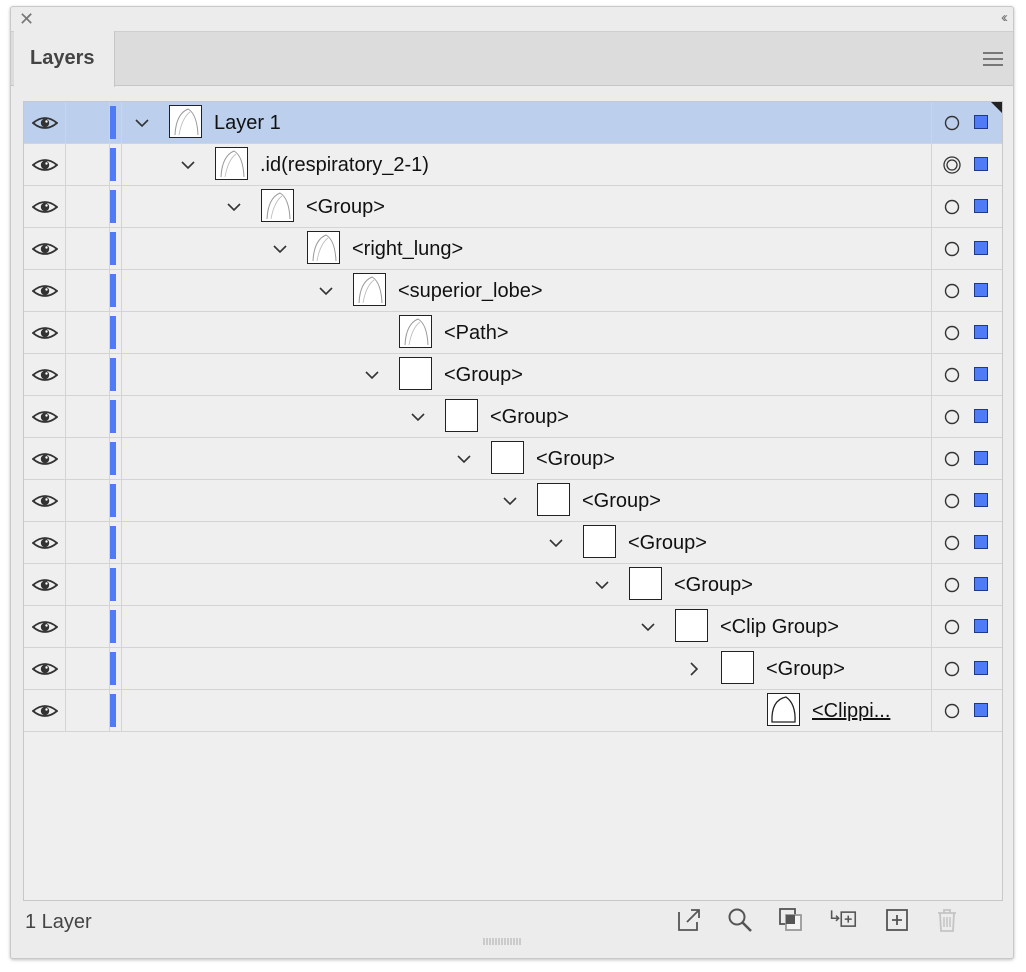 This screenshot has width=1026, height=972. What do you see at coordinates (470, 291) in the screenshot?
I see `layer-name: <superior_lobe>` at bounding box center [470, 291].